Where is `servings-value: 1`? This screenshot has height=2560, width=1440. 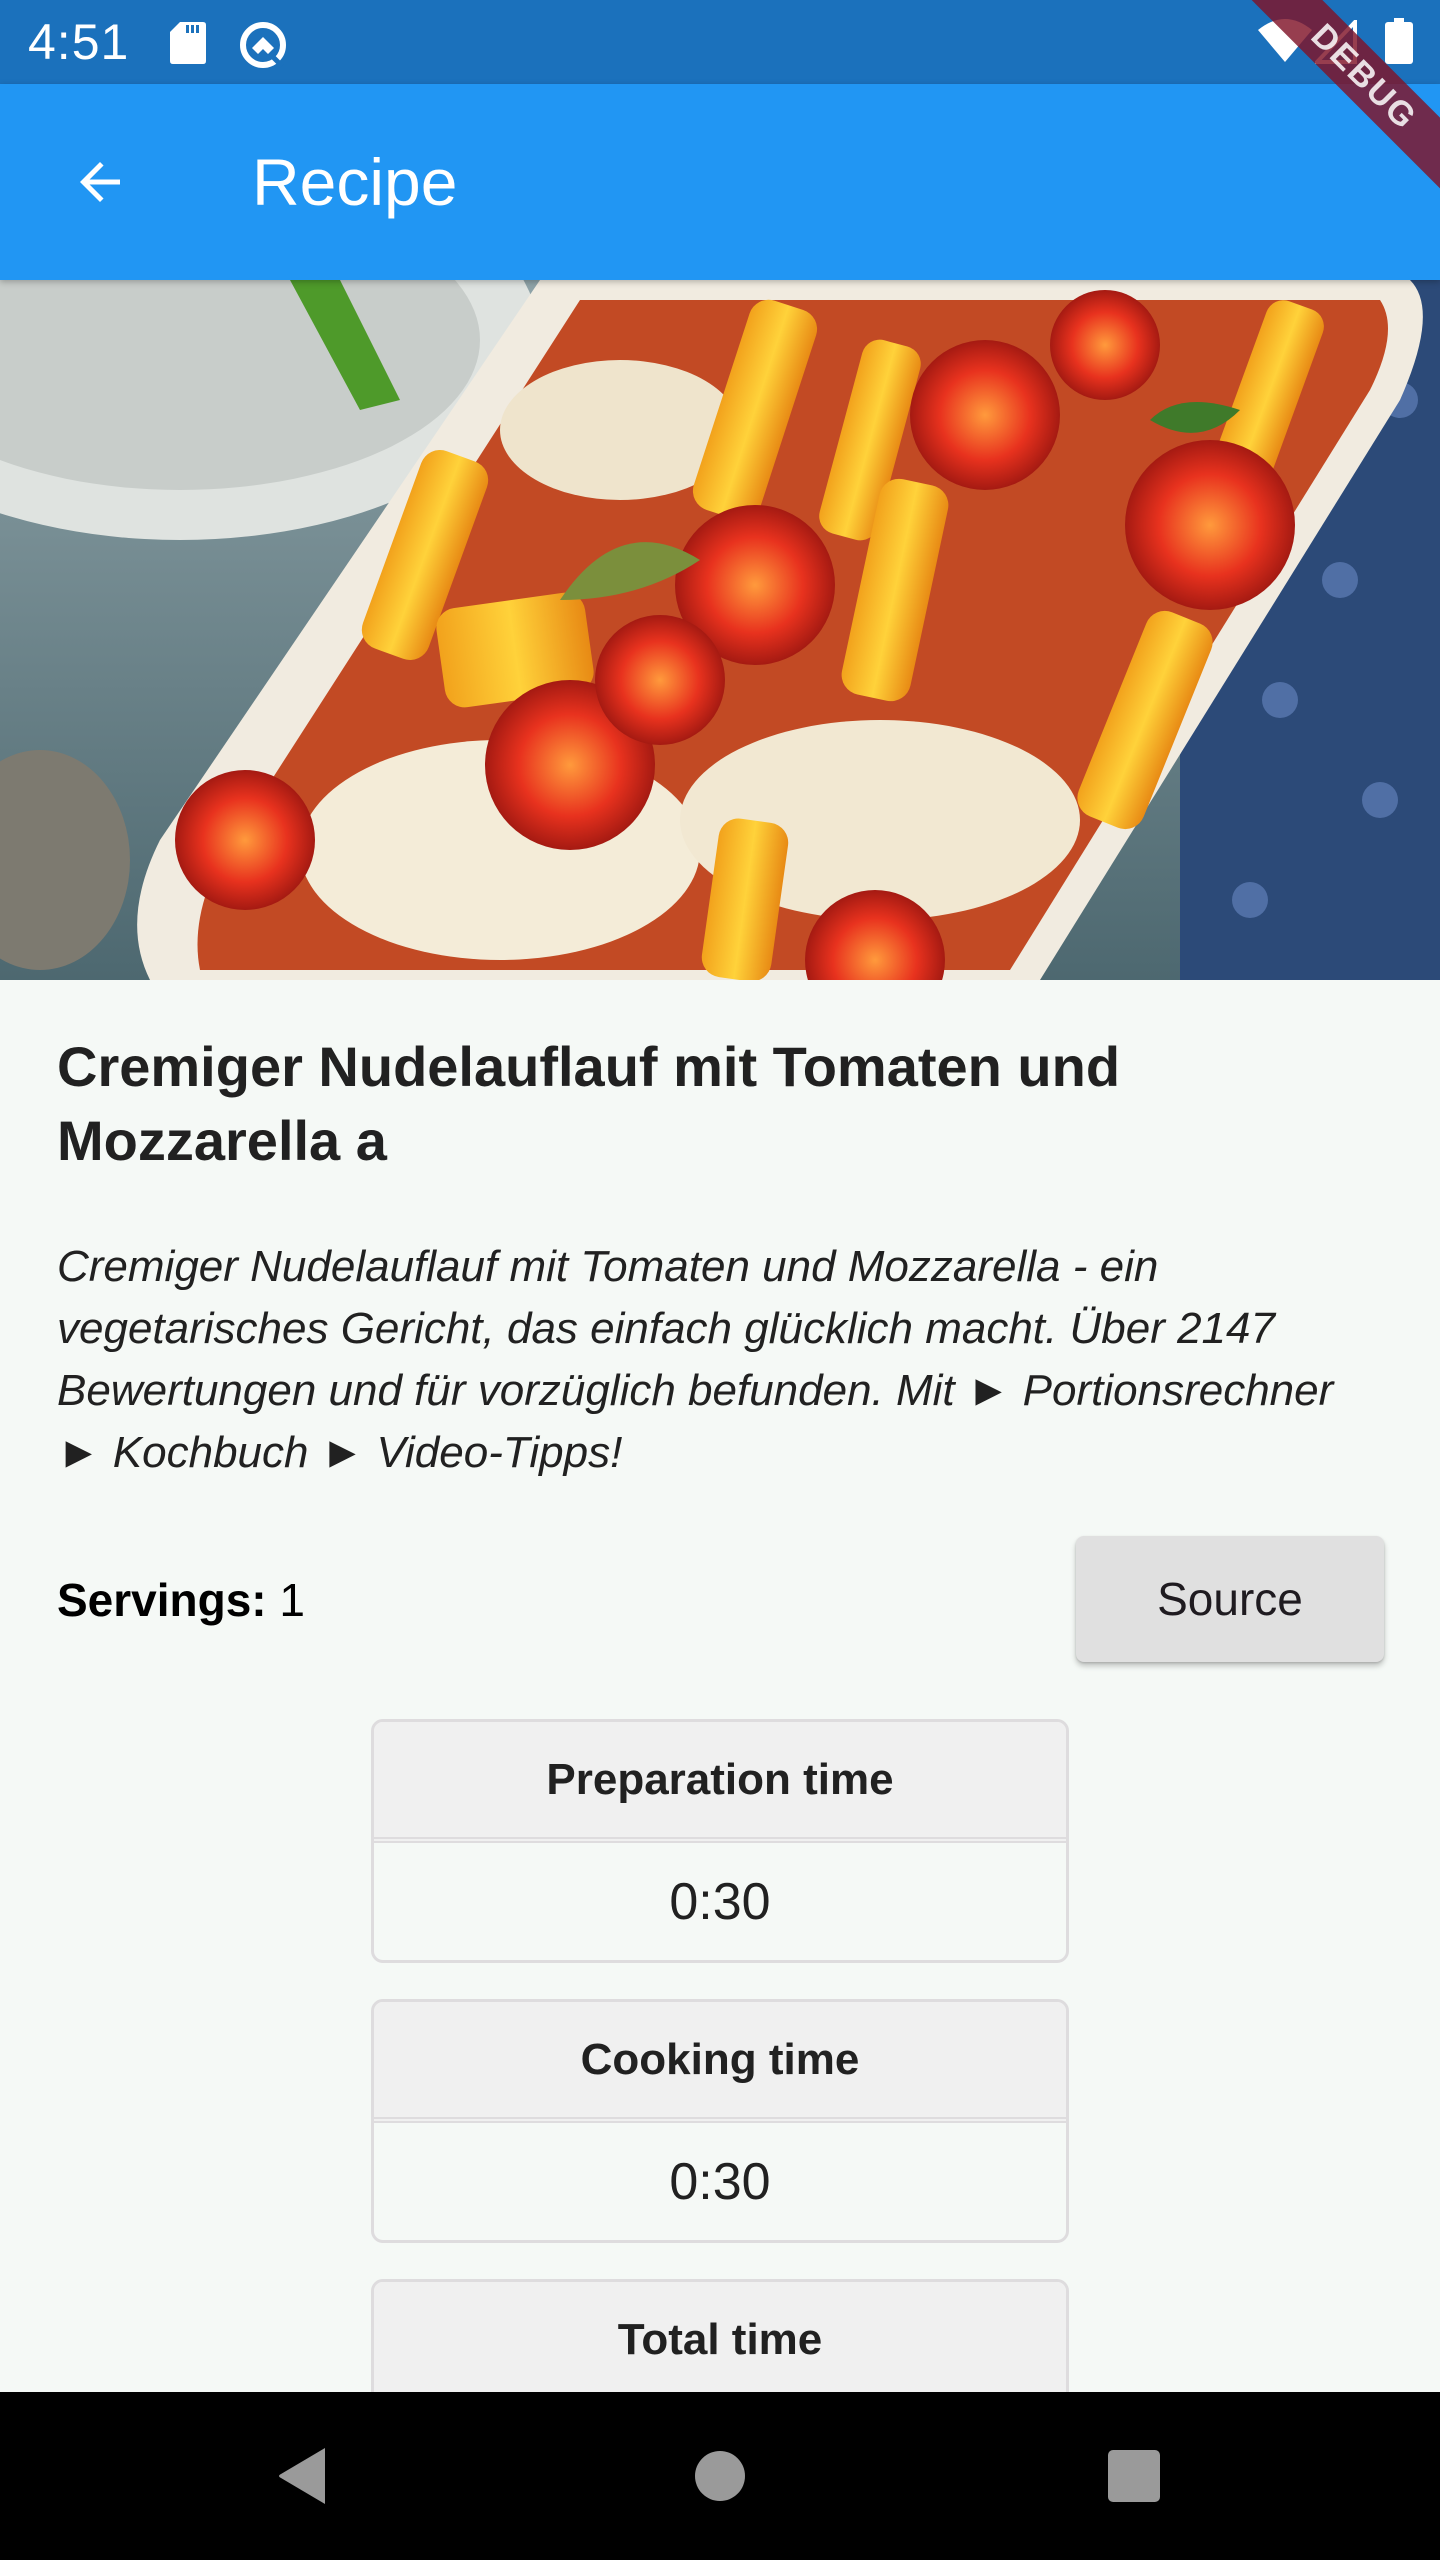
servings-value: 1 is located at coordinates (292, 1600).